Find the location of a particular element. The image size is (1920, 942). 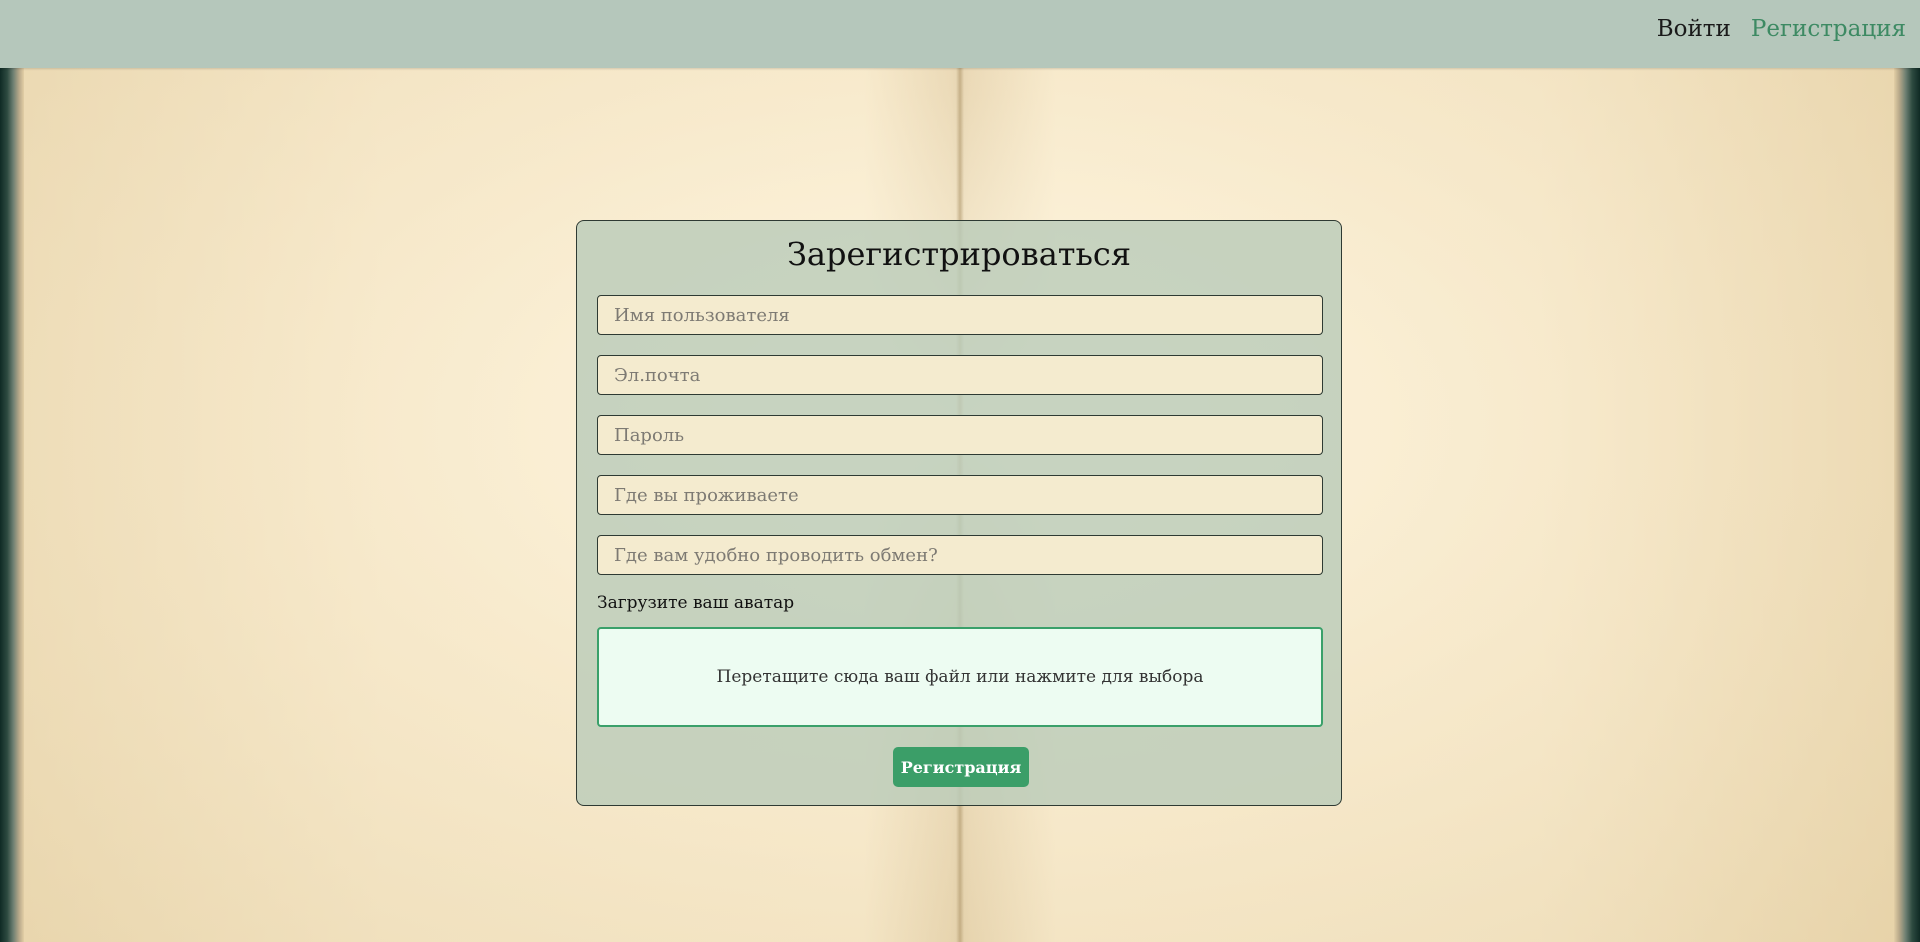

form-title: Зарегистрироваться is located at coordinates (959, 254).